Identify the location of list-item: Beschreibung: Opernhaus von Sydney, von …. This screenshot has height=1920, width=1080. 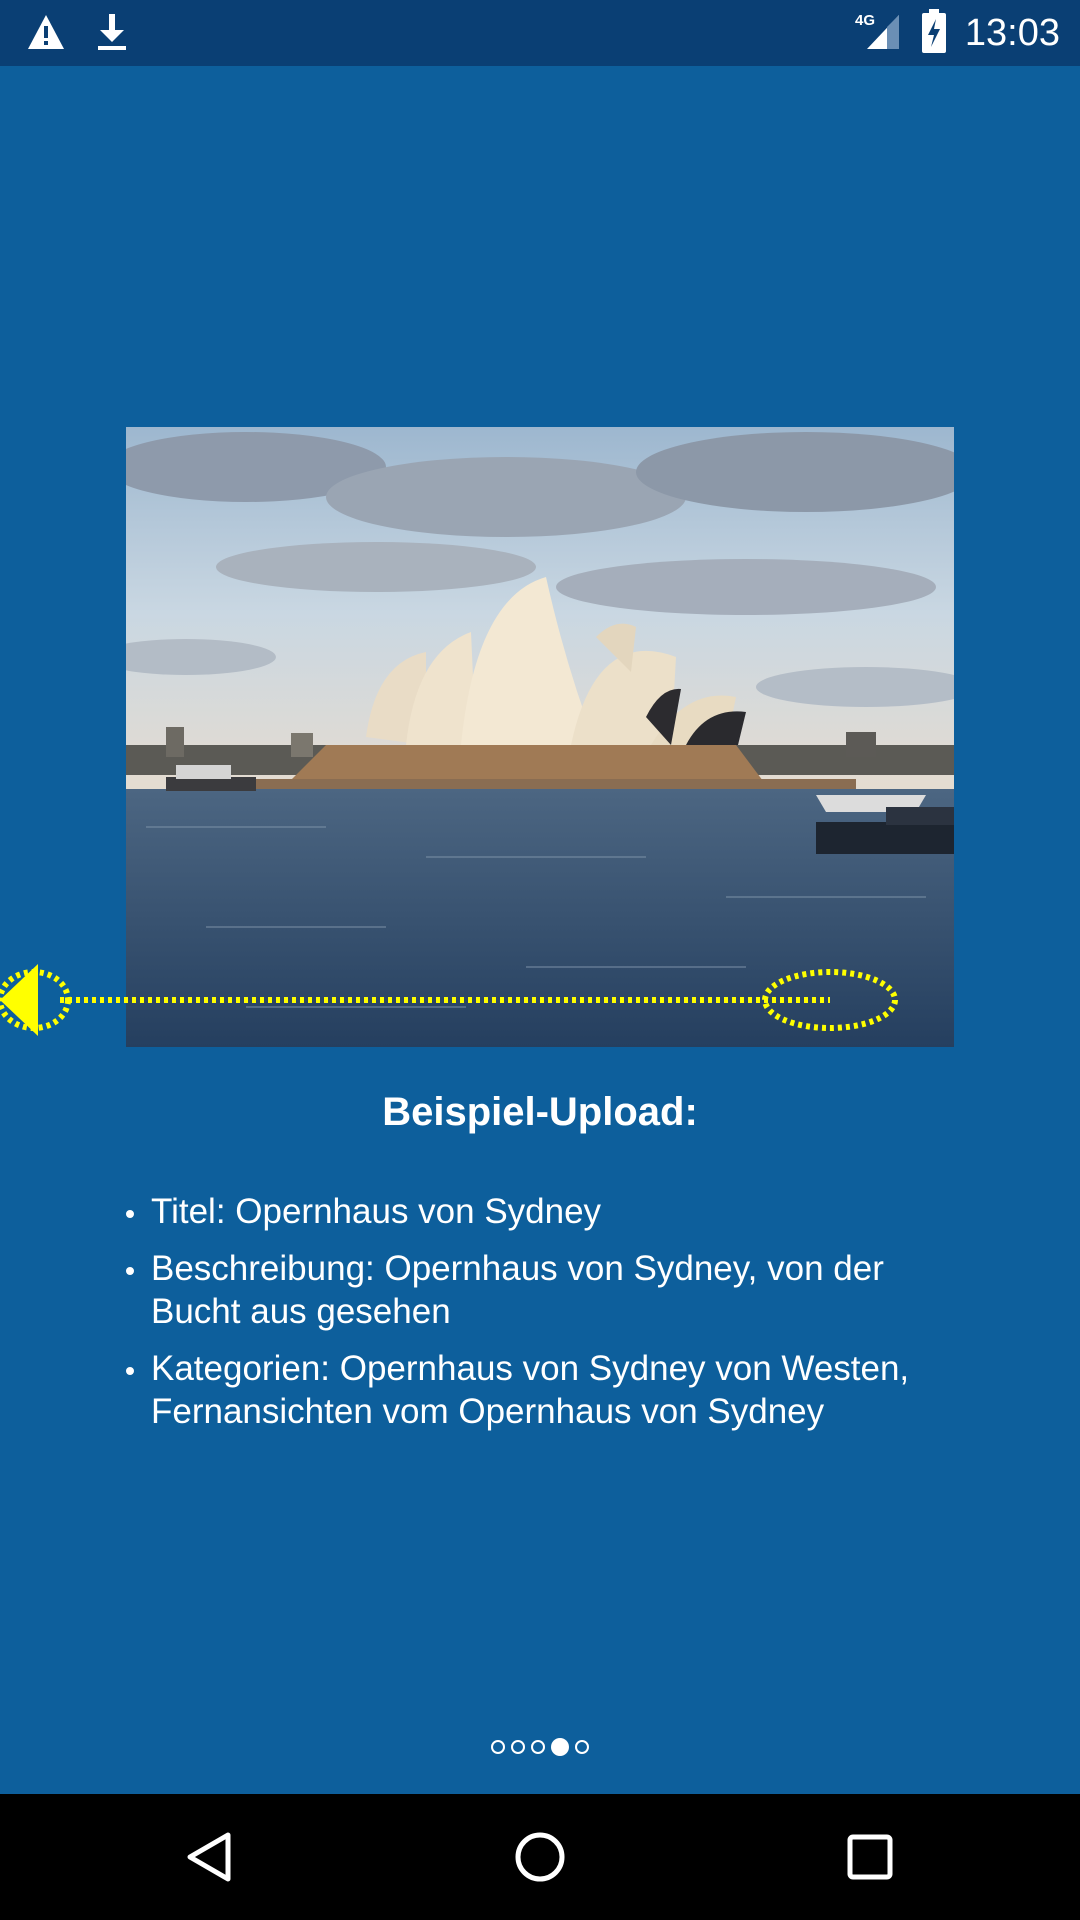
(546, 1290).